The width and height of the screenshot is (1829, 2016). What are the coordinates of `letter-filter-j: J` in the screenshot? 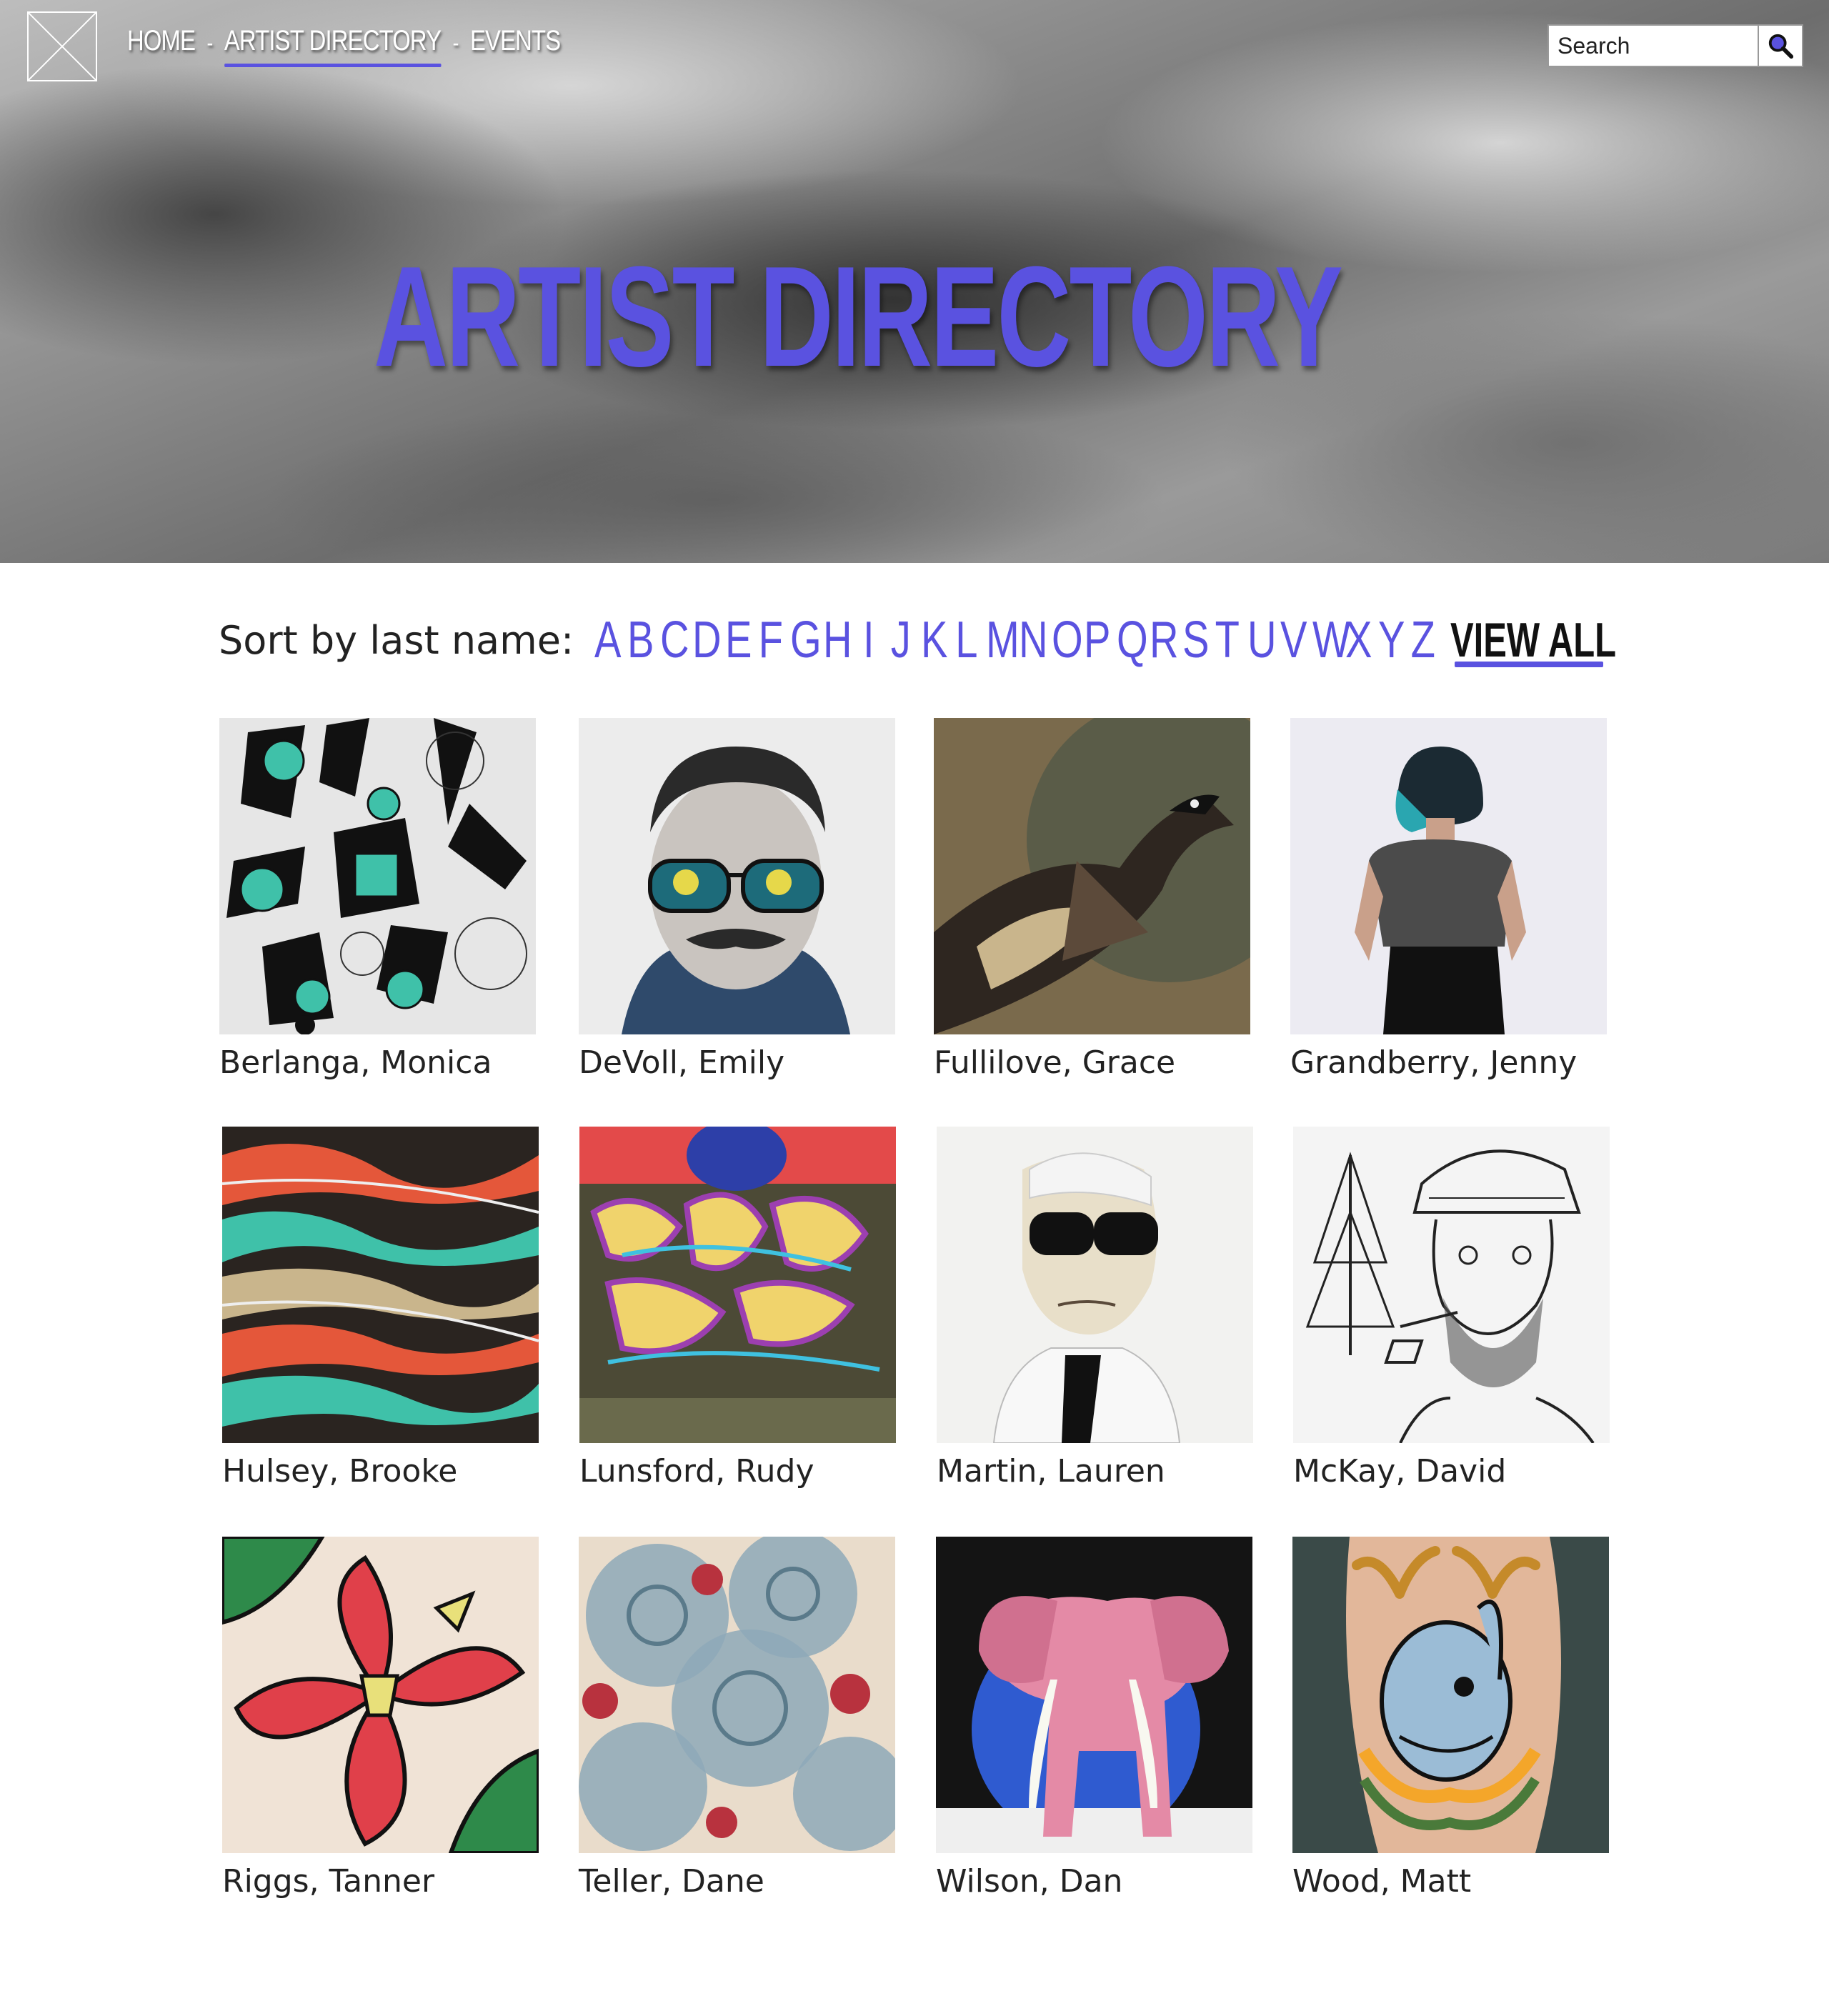 It's located at (901, 640).